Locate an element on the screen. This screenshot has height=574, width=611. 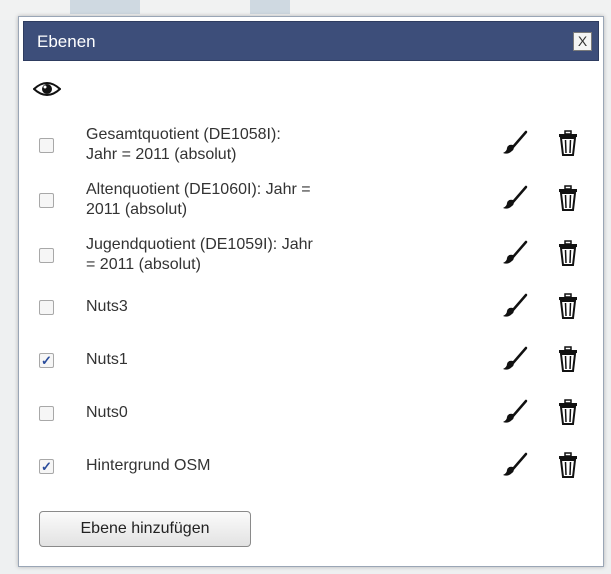
layer-row: Nuts3 is located at coordinates (311, 306).